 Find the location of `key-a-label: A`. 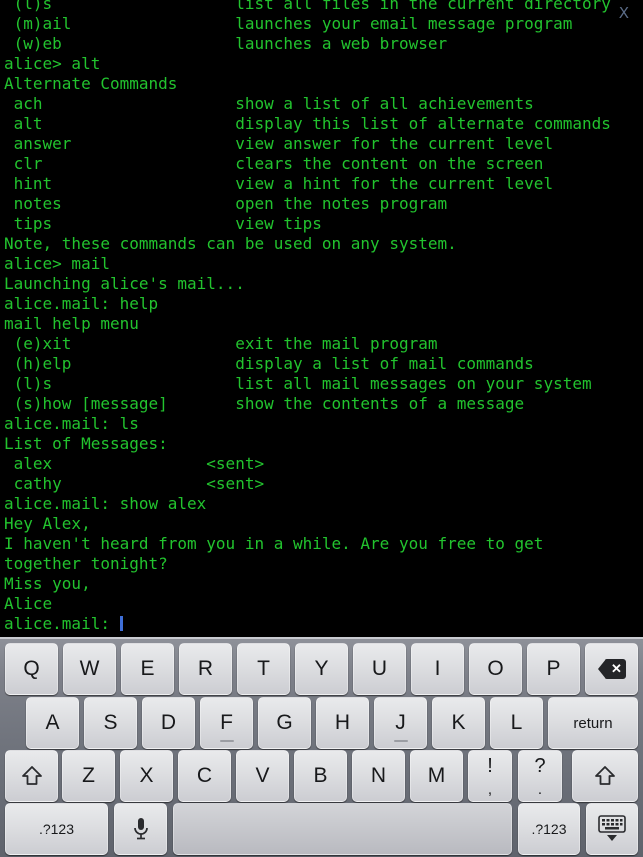

key-a-label: A is located at coordinates (52, 722).